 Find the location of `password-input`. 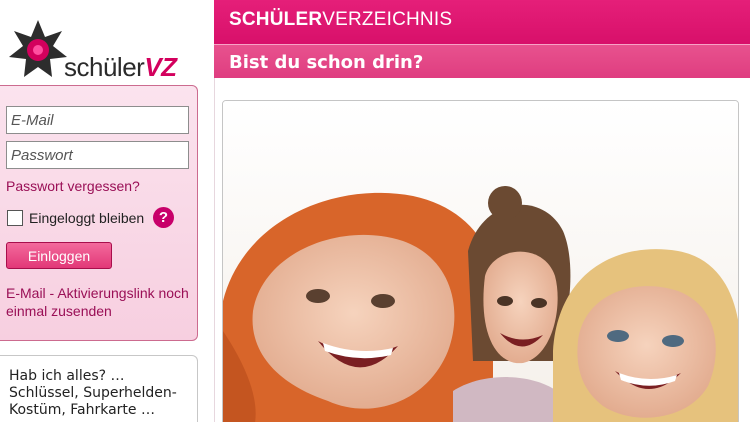

password-input is located at coordinates (97, 155).